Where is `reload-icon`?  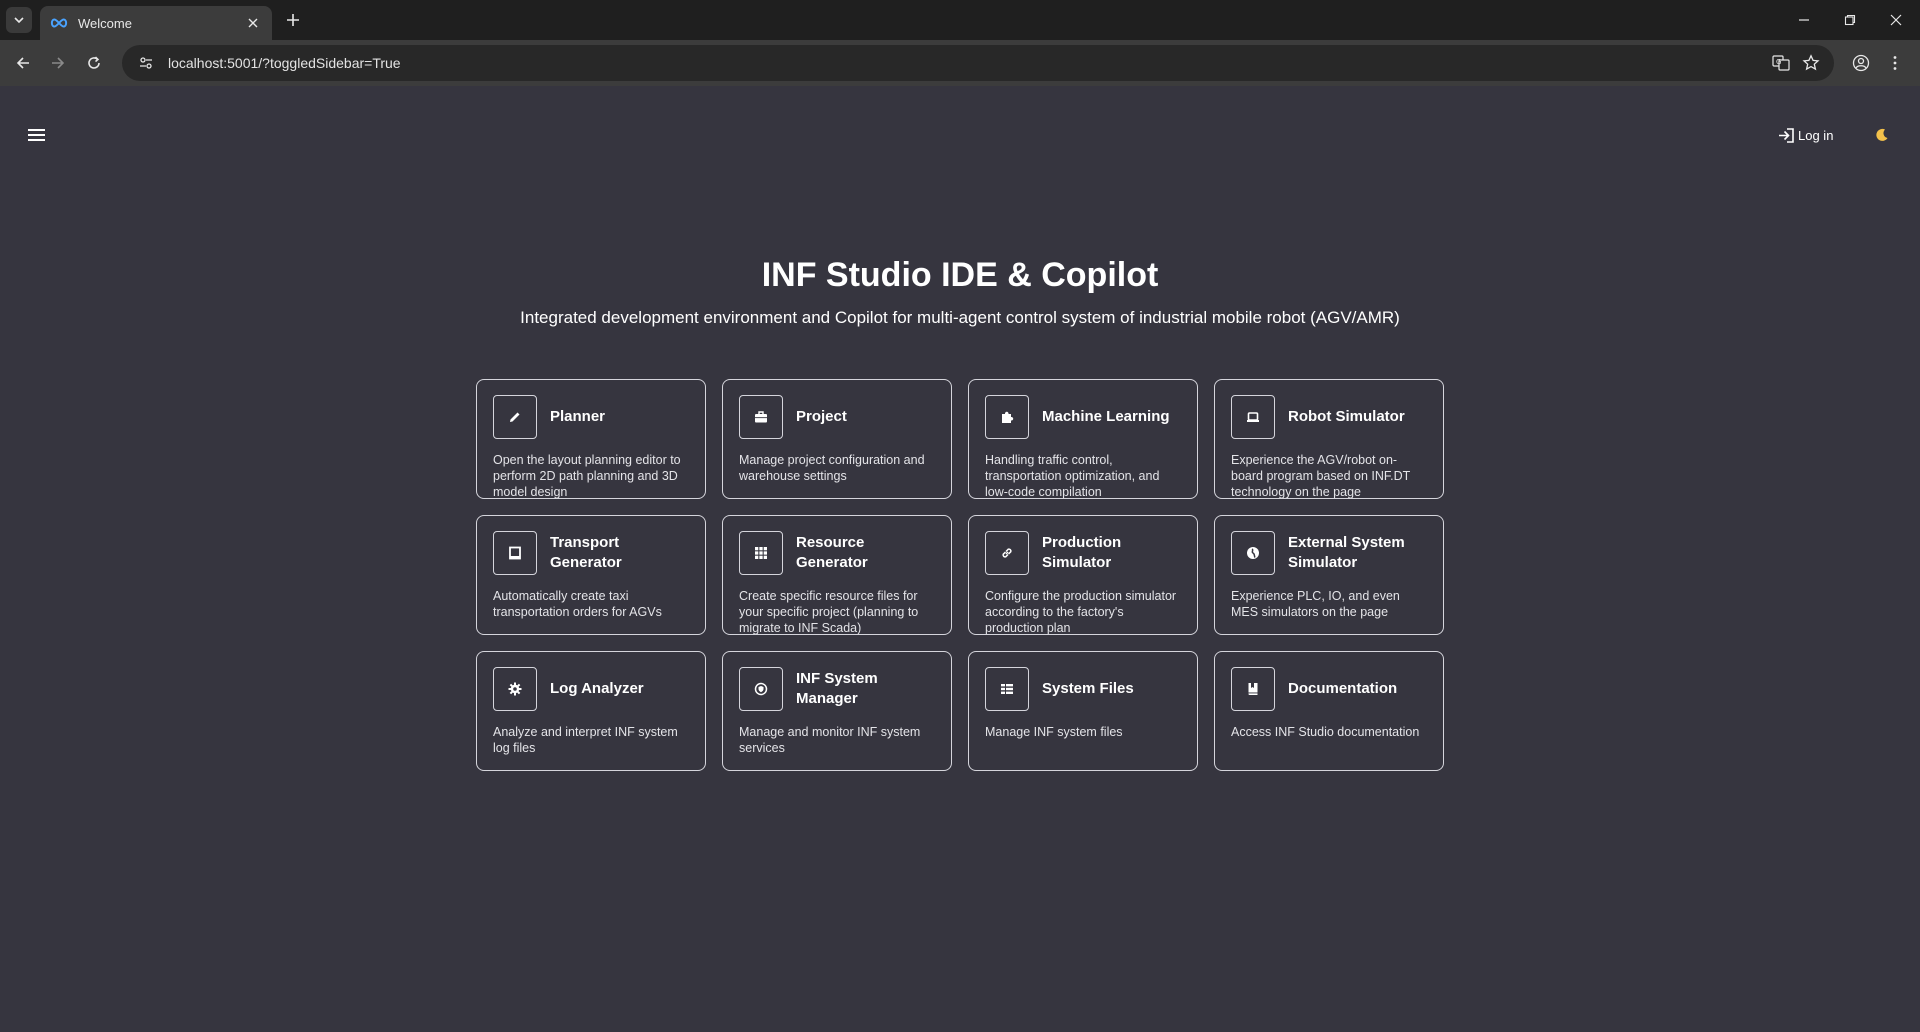 reload-icon is located at coordinates (94, 62).